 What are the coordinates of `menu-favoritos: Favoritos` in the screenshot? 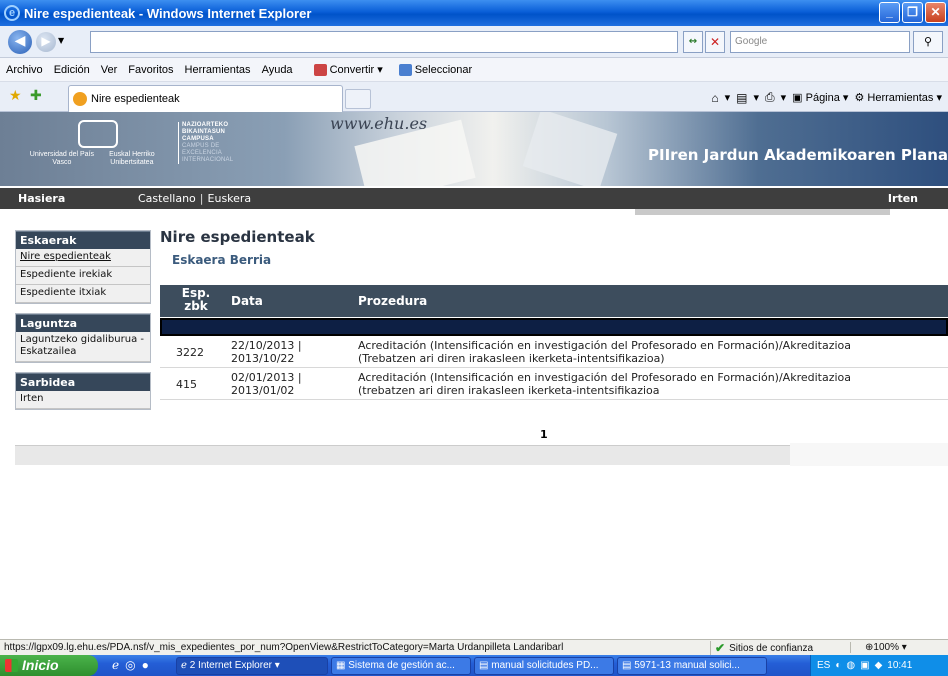 It's located at (150, 70).